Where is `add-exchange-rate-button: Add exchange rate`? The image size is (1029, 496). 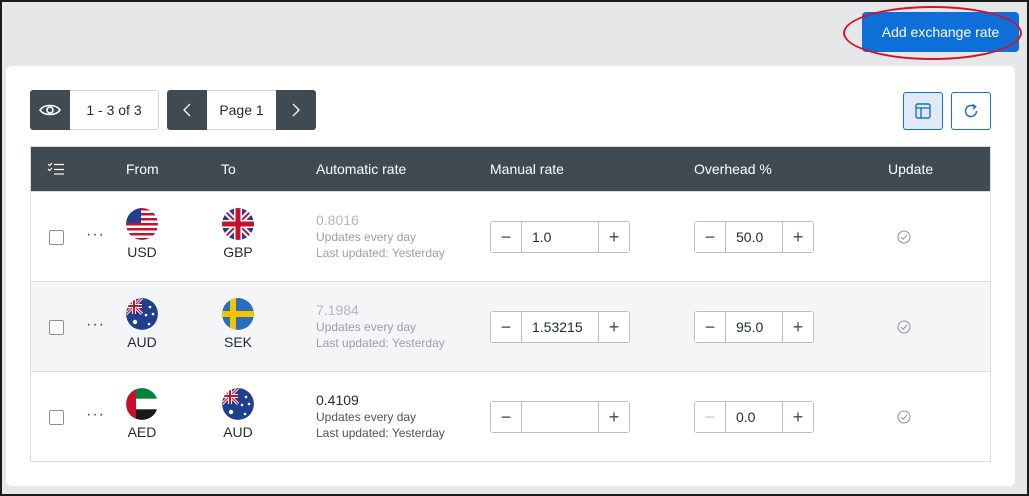 add-exchange-rate-button: Add exchange rate is located at coordinates (940, 32).